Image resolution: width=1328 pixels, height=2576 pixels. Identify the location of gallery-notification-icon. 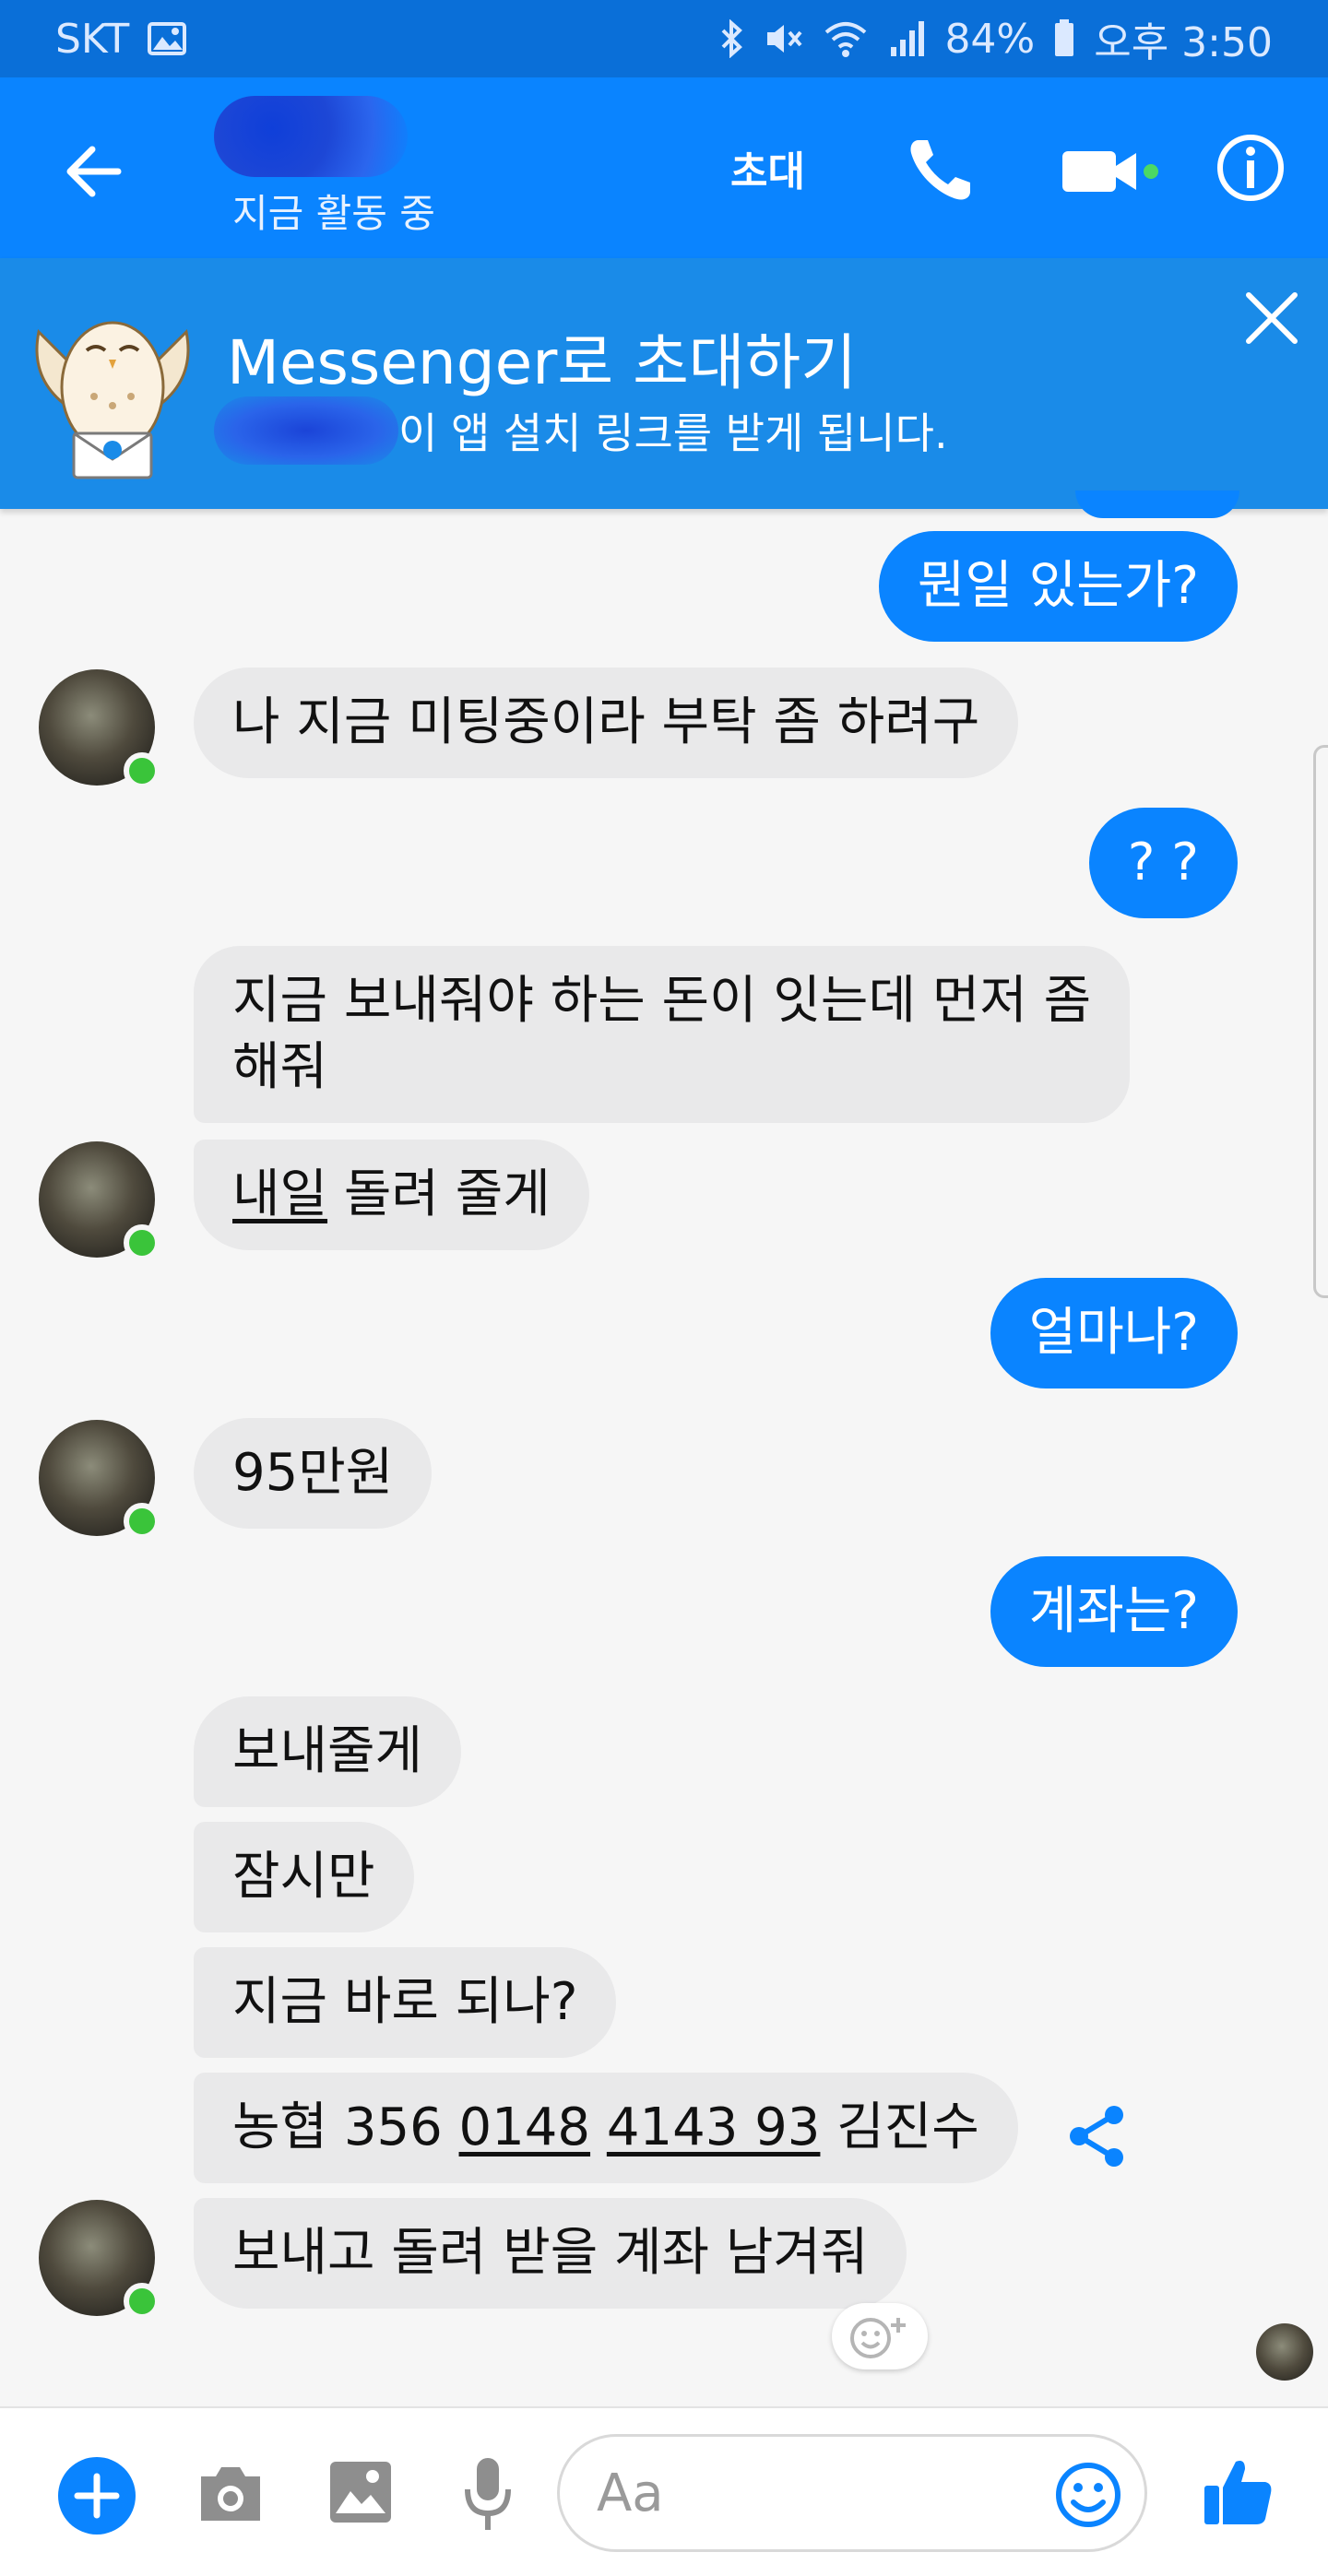
(167, 38).